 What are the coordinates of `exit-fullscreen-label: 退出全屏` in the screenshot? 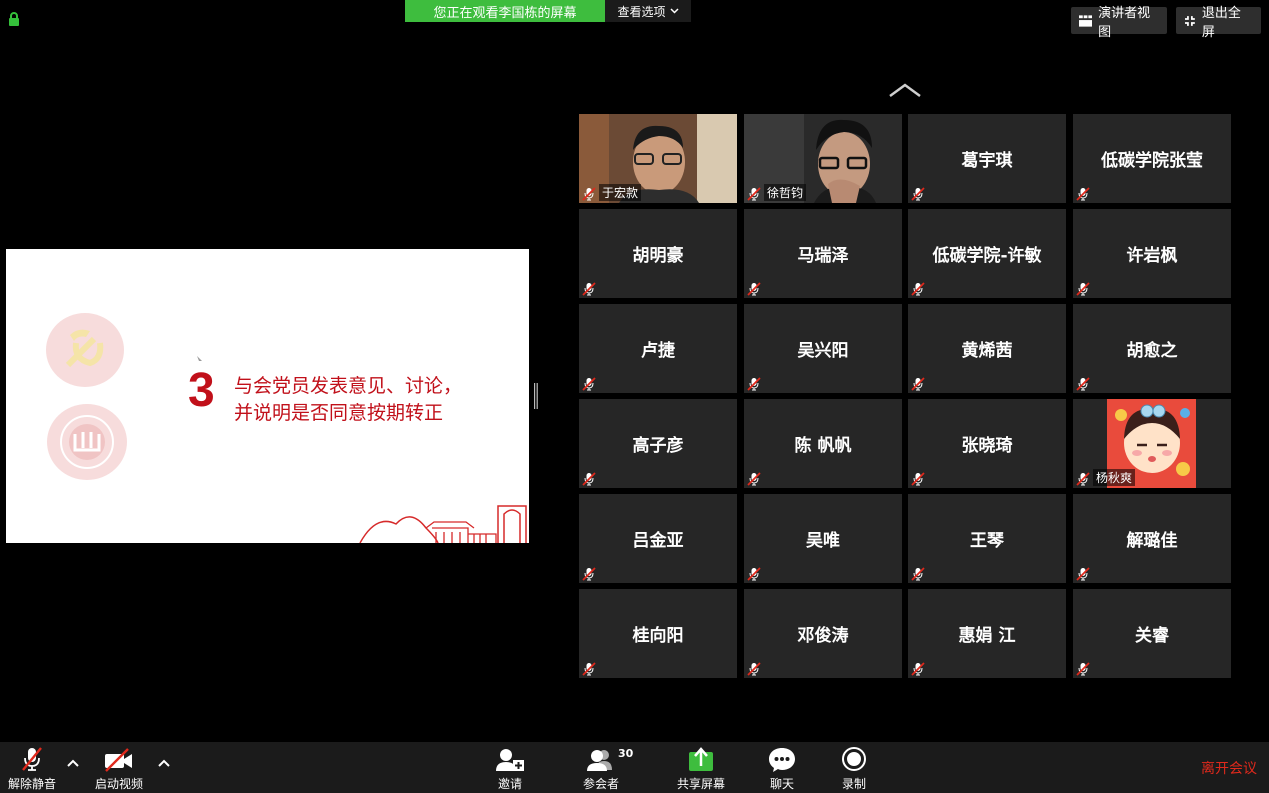 It's located at (1221, 22).